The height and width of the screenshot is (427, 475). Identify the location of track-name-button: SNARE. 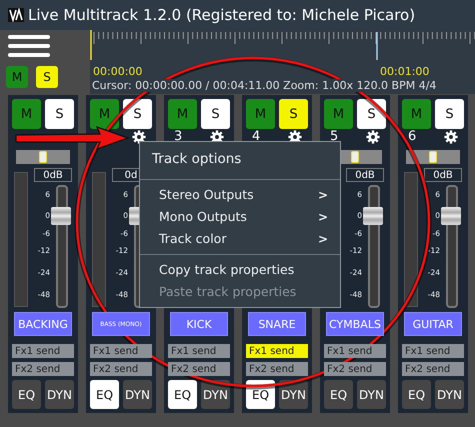
(277, 324).